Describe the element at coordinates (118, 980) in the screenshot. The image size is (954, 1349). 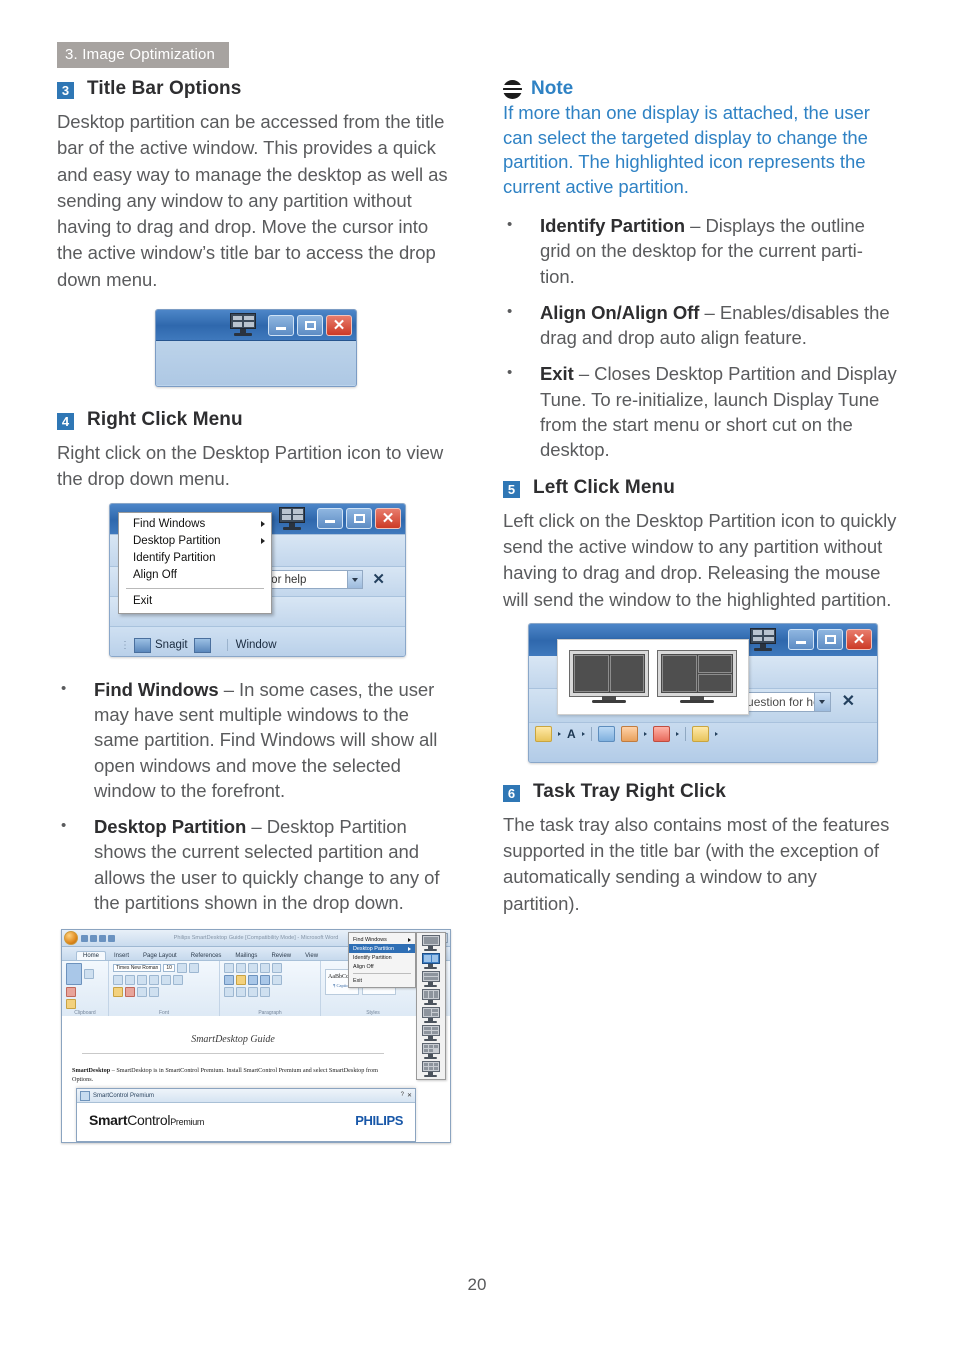
I see `bold-icon` at that location.